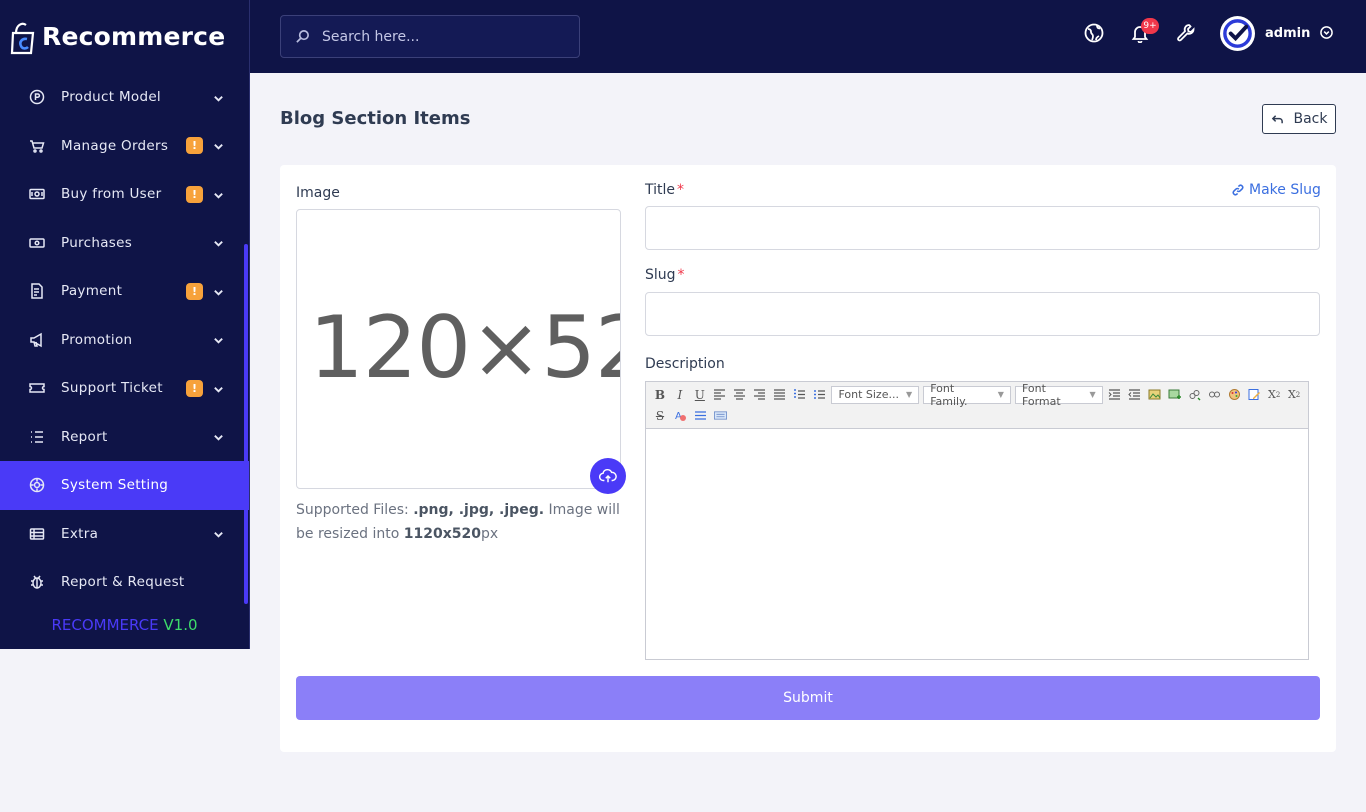 This screenshot has width=1366, height=812. What do you see at coordinates (740, 395) in the screenshot?
I see `align-center-icon` at bounding box center [740, 395].